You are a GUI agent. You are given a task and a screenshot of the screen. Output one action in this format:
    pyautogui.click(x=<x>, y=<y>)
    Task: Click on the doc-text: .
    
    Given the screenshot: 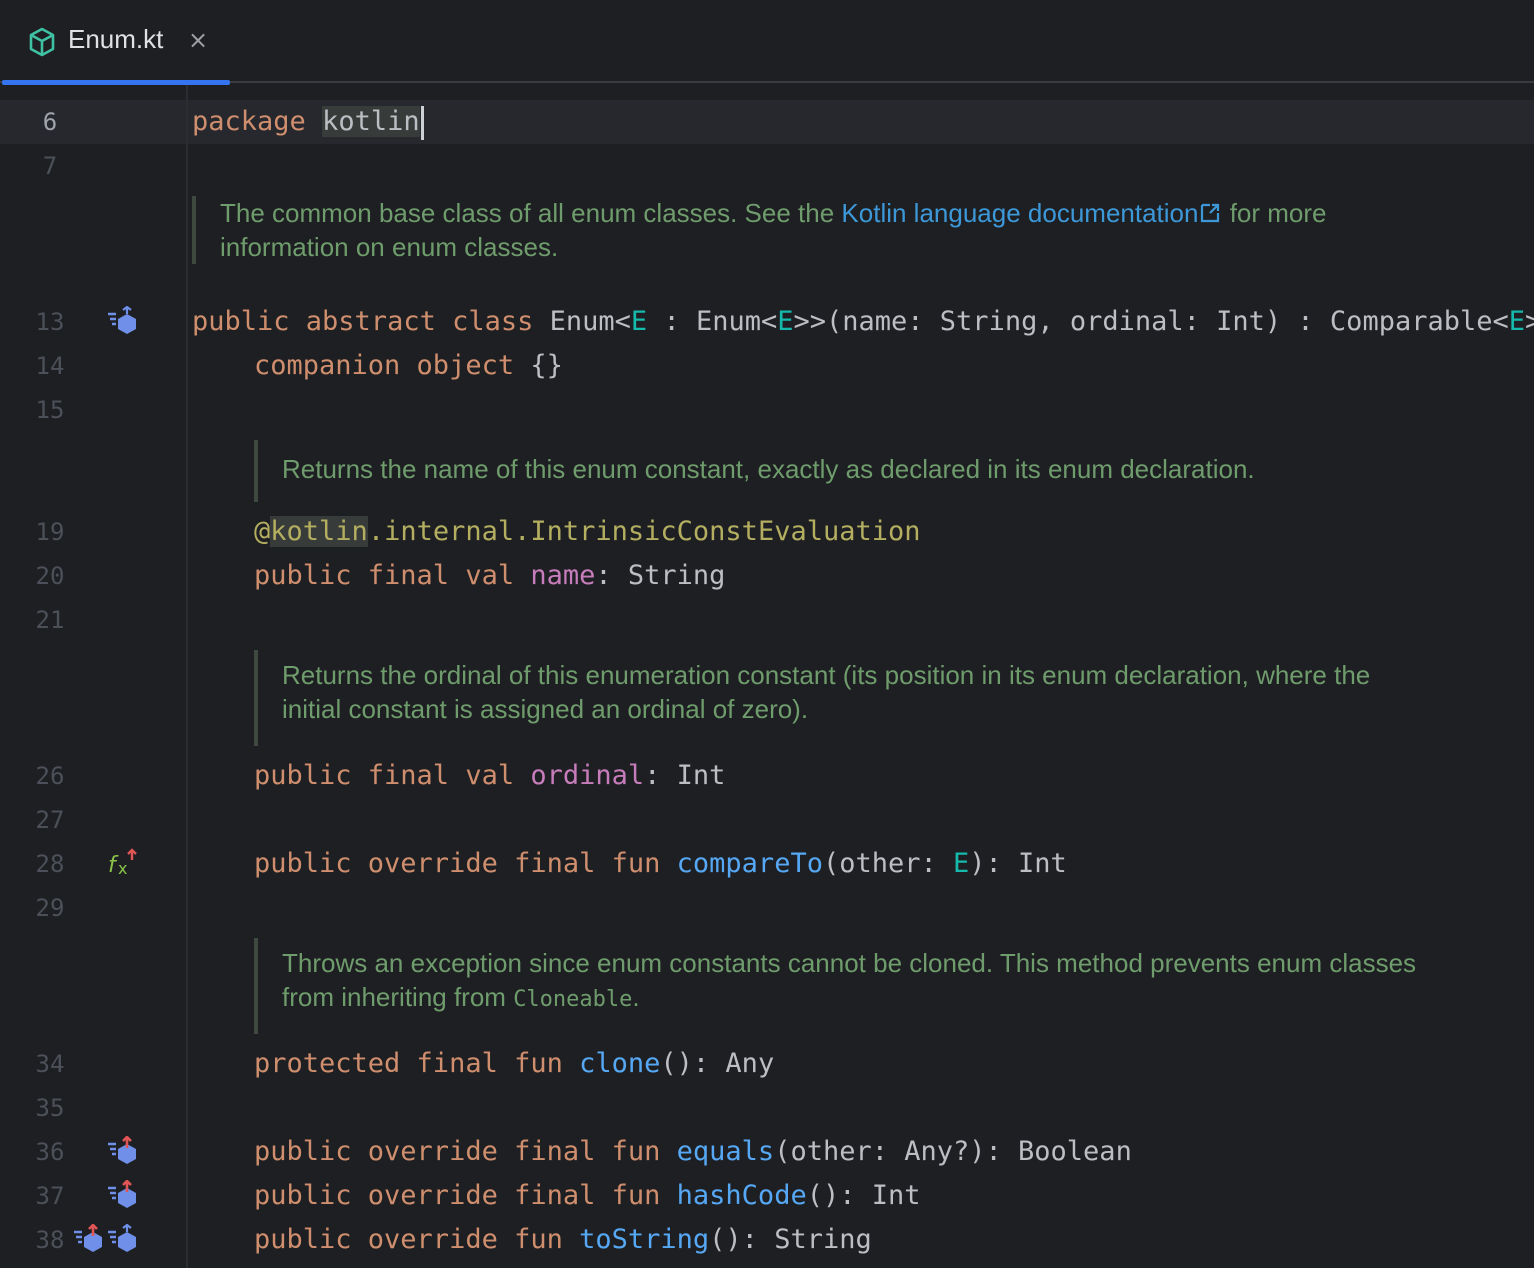 What is the action you would take?
    pyautogui.click(x=636, y=997)
    